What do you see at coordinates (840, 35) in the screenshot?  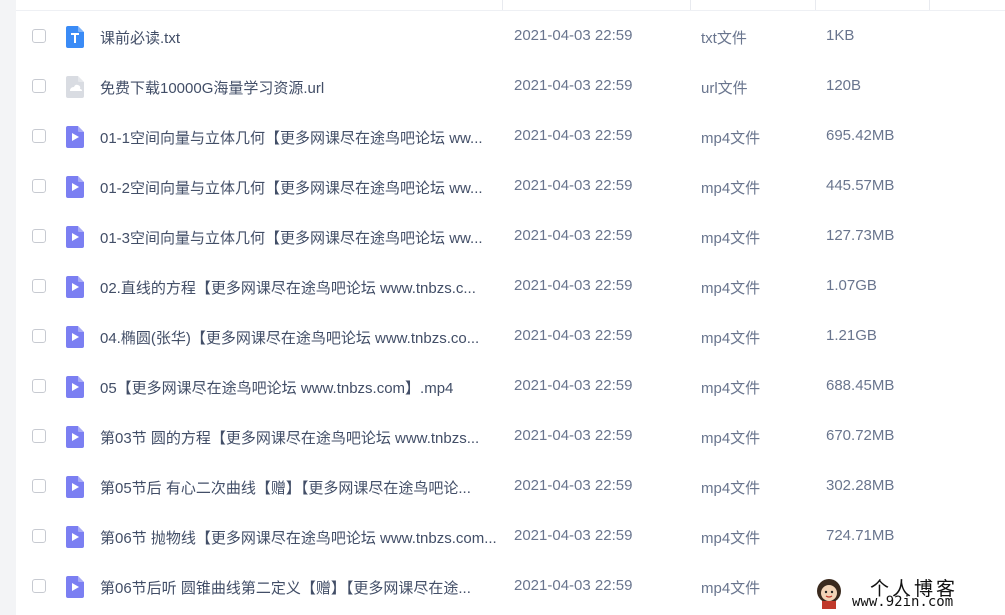 I see `file-size: 1KB` at bounding box center [840, 35].